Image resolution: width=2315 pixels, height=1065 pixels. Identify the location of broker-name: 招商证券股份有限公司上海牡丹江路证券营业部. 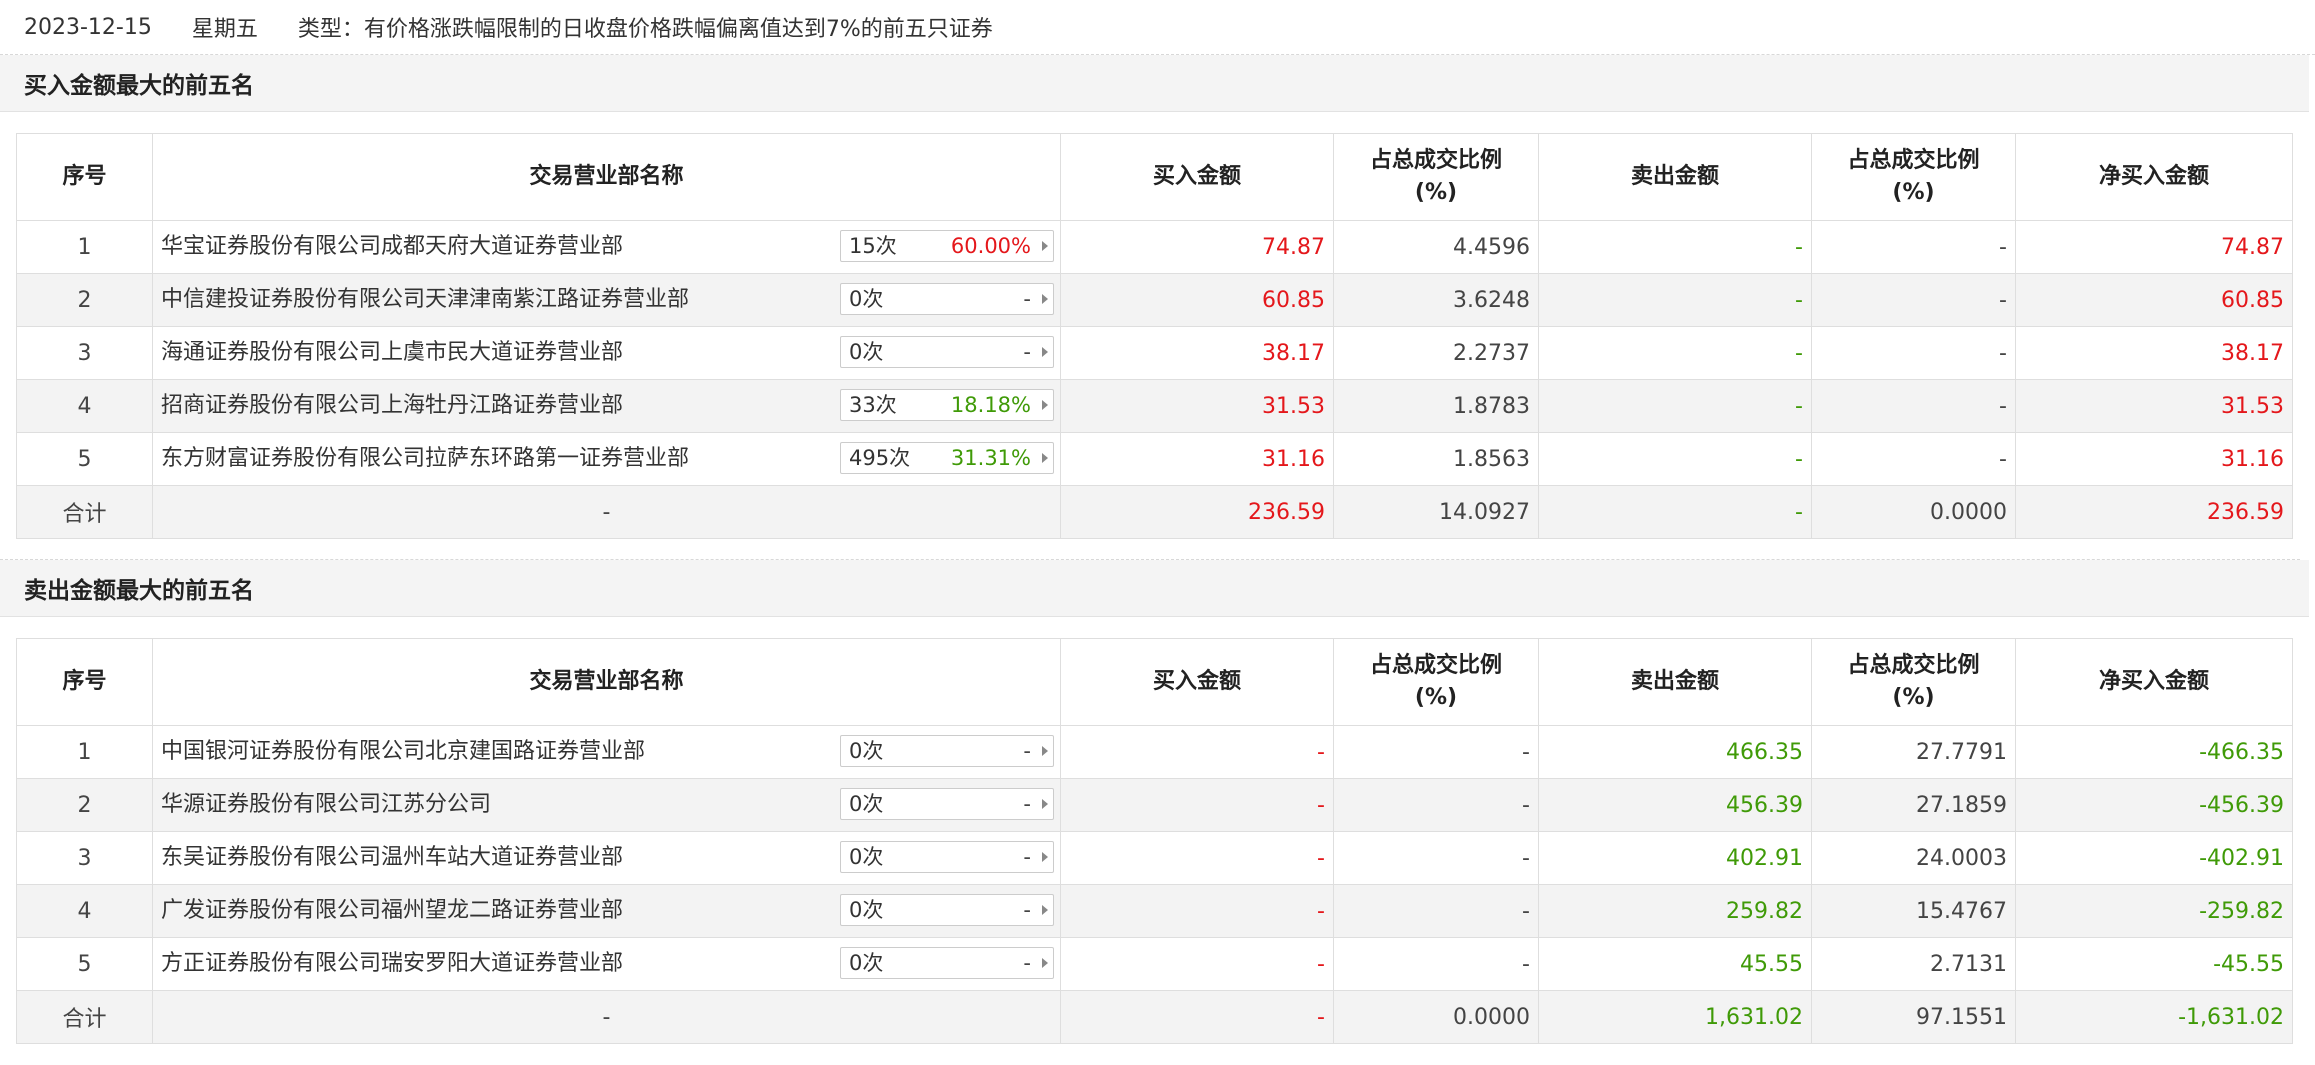
(392, 406).